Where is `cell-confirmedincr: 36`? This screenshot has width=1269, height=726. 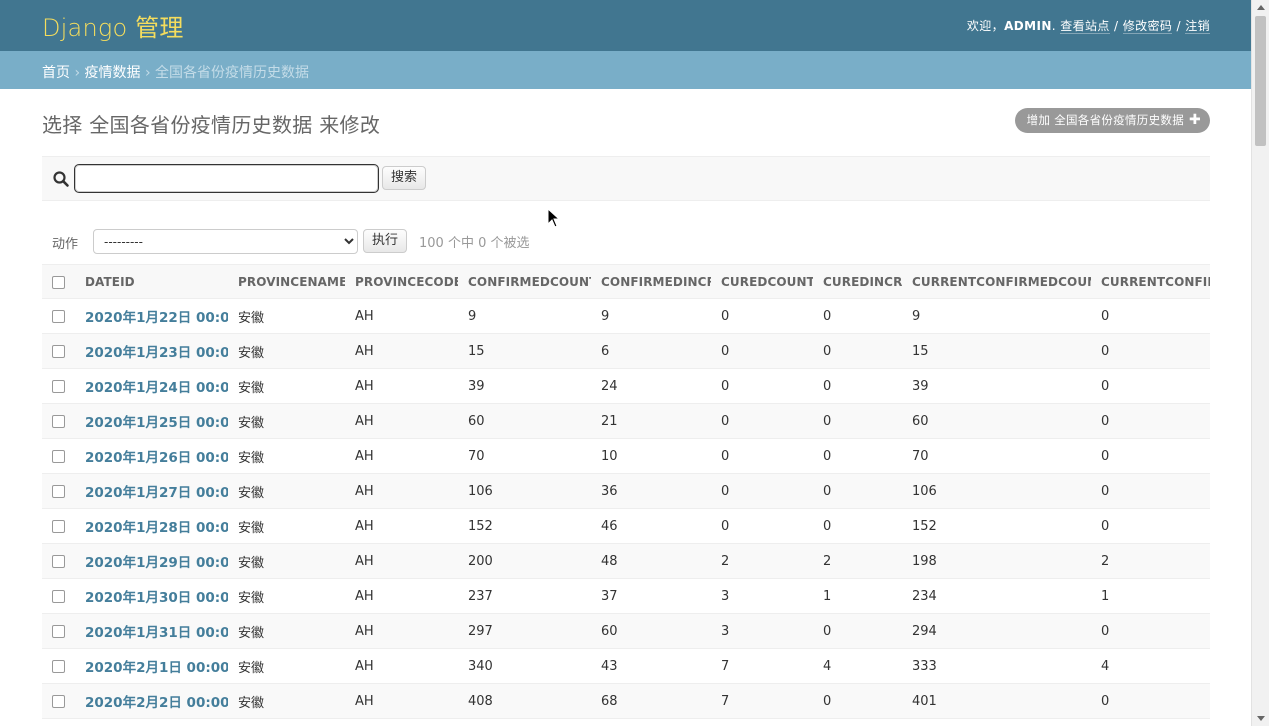 cell-confirmedincr: 36 is located at coordinates (651, 491).